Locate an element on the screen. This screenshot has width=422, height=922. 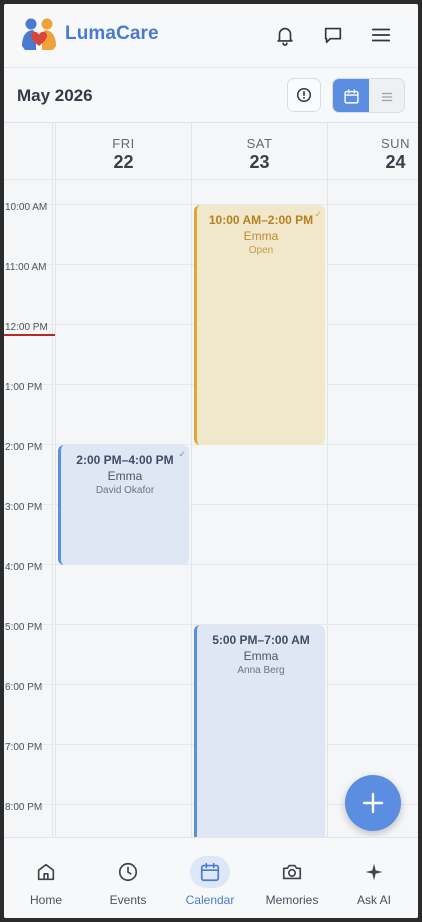
info-button is located at coordinates (304, 95).